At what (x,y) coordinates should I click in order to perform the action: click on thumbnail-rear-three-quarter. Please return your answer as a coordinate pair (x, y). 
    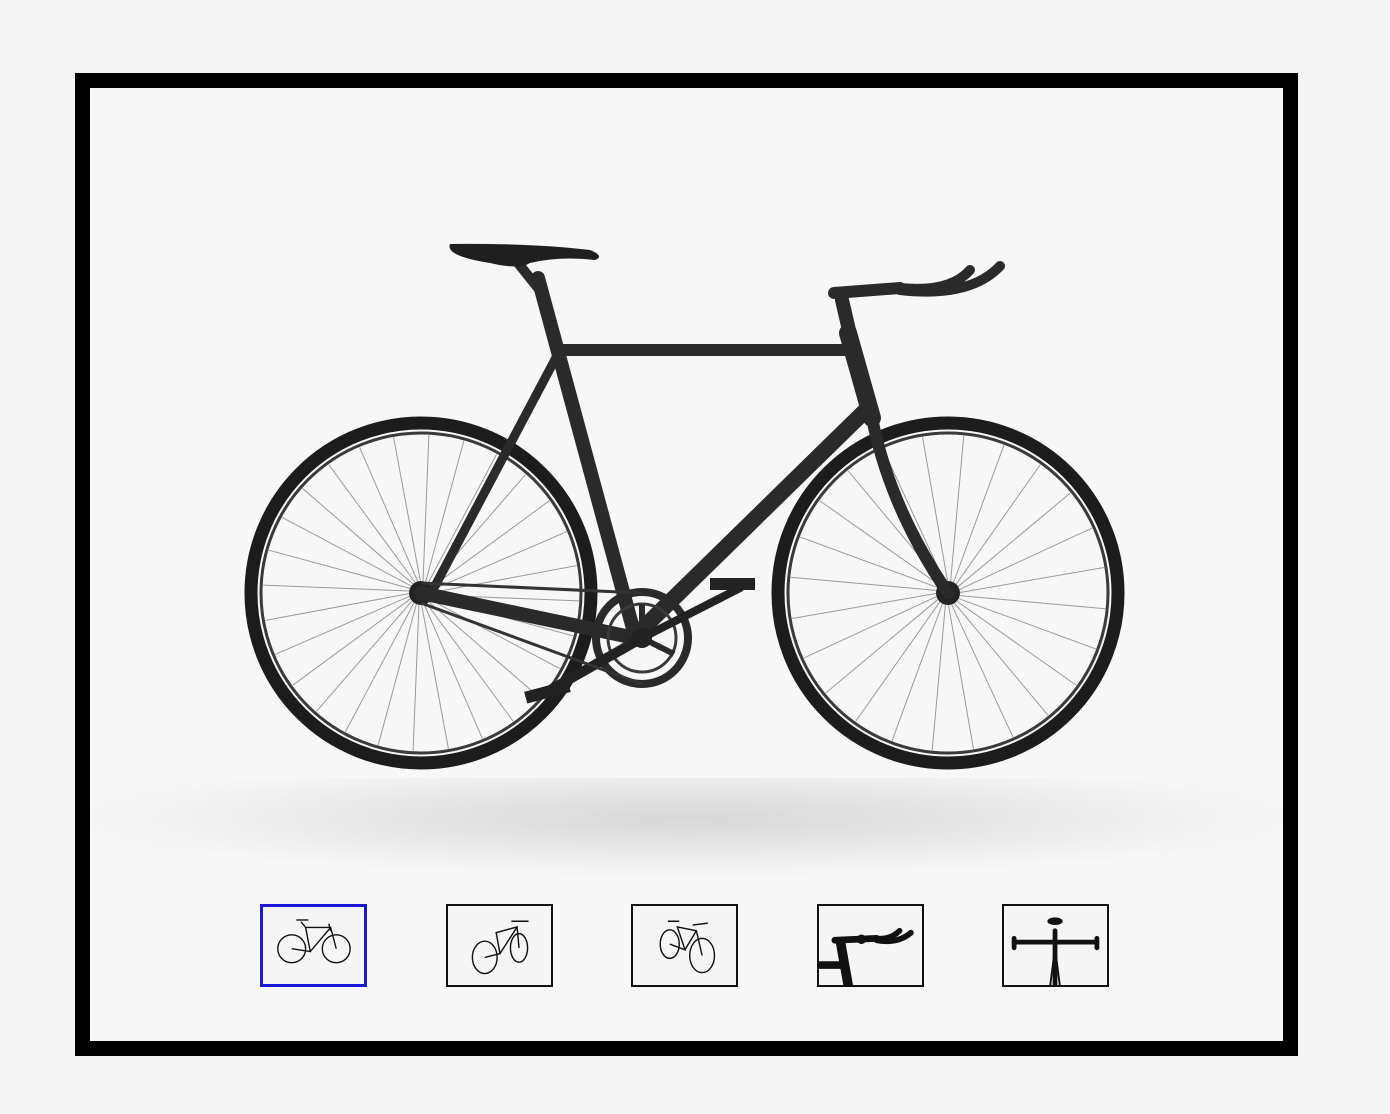
    Looking at the image, I should click on (684, 945).